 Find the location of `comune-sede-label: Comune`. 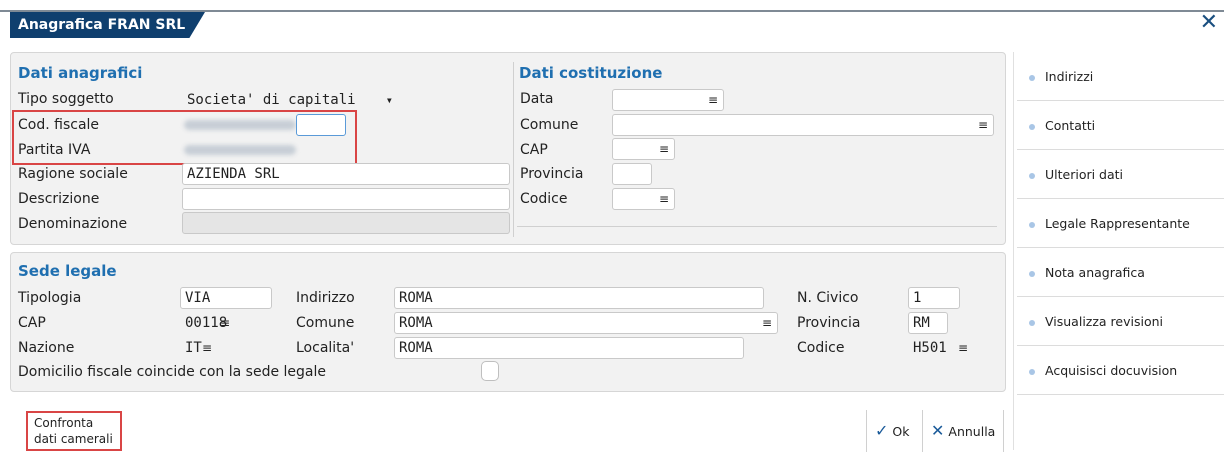

comune-sede-label: Comune is located at coordinates (325, 323).